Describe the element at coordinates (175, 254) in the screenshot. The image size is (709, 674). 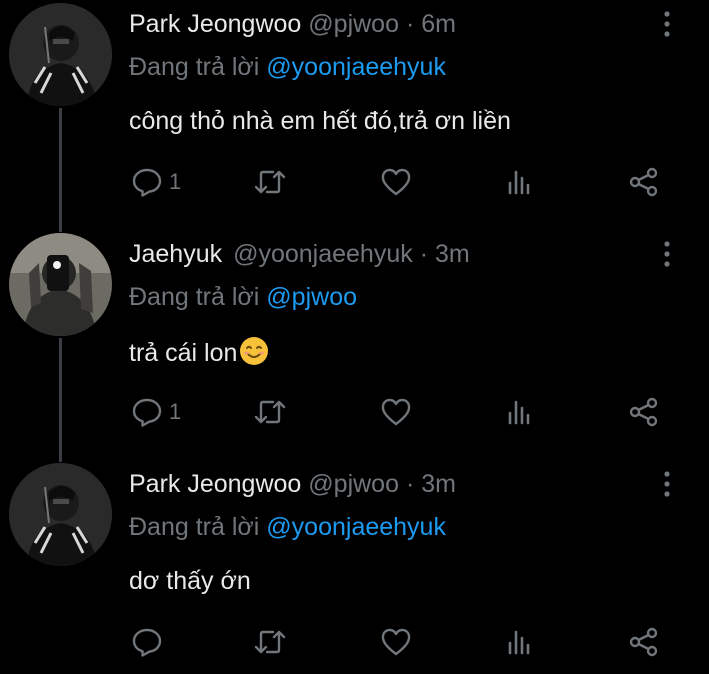
I see `author-name: Jaehyuk` at that location.